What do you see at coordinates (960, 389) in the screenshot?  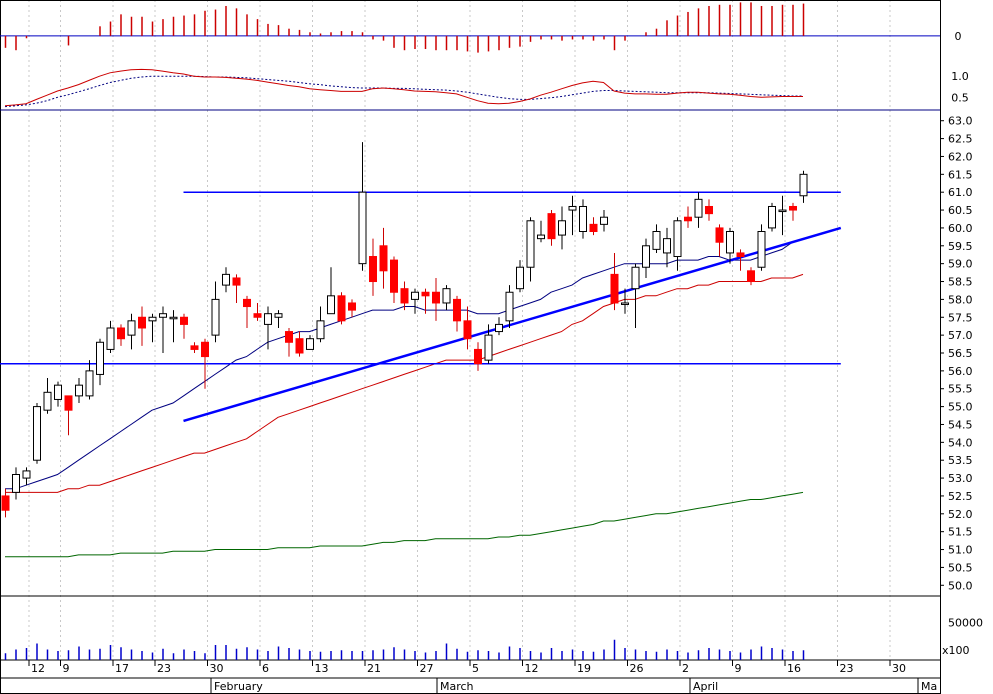 I see `price-tick-label: 55.5` at bounding box center [960, 389].